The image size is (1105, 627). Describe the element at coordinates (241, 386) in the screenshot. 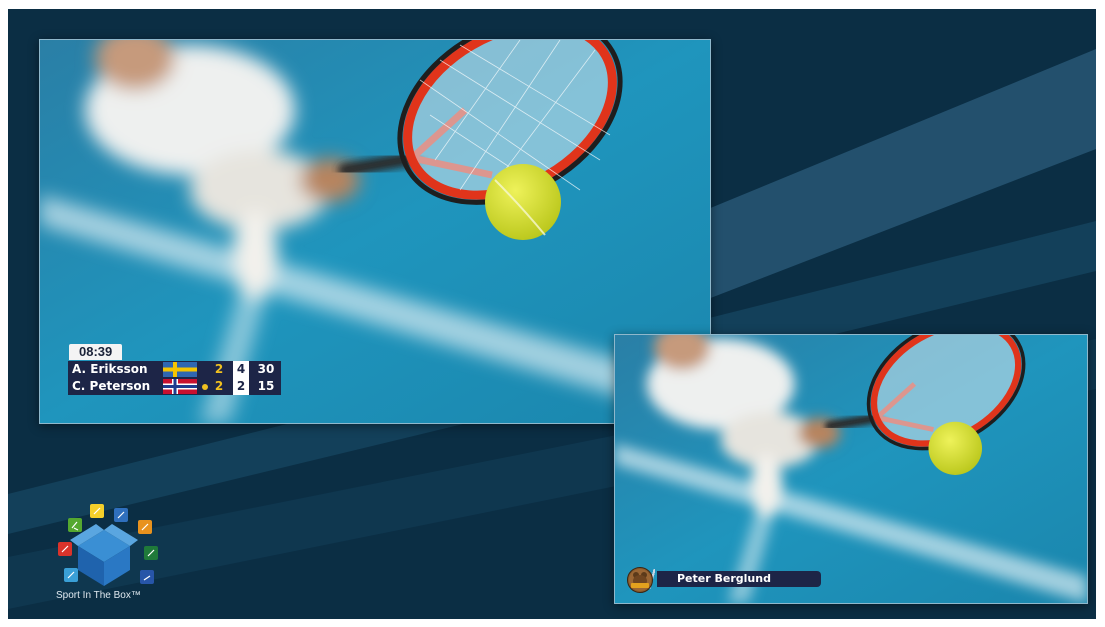

I see `games-score: 2` at that location.